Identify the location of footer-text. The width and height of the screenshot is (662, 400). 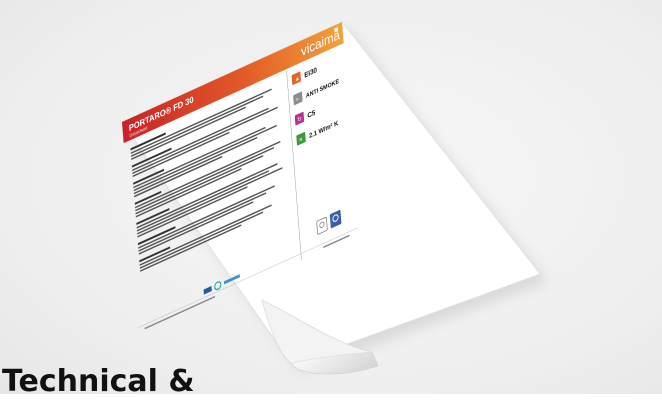
(180, 312).